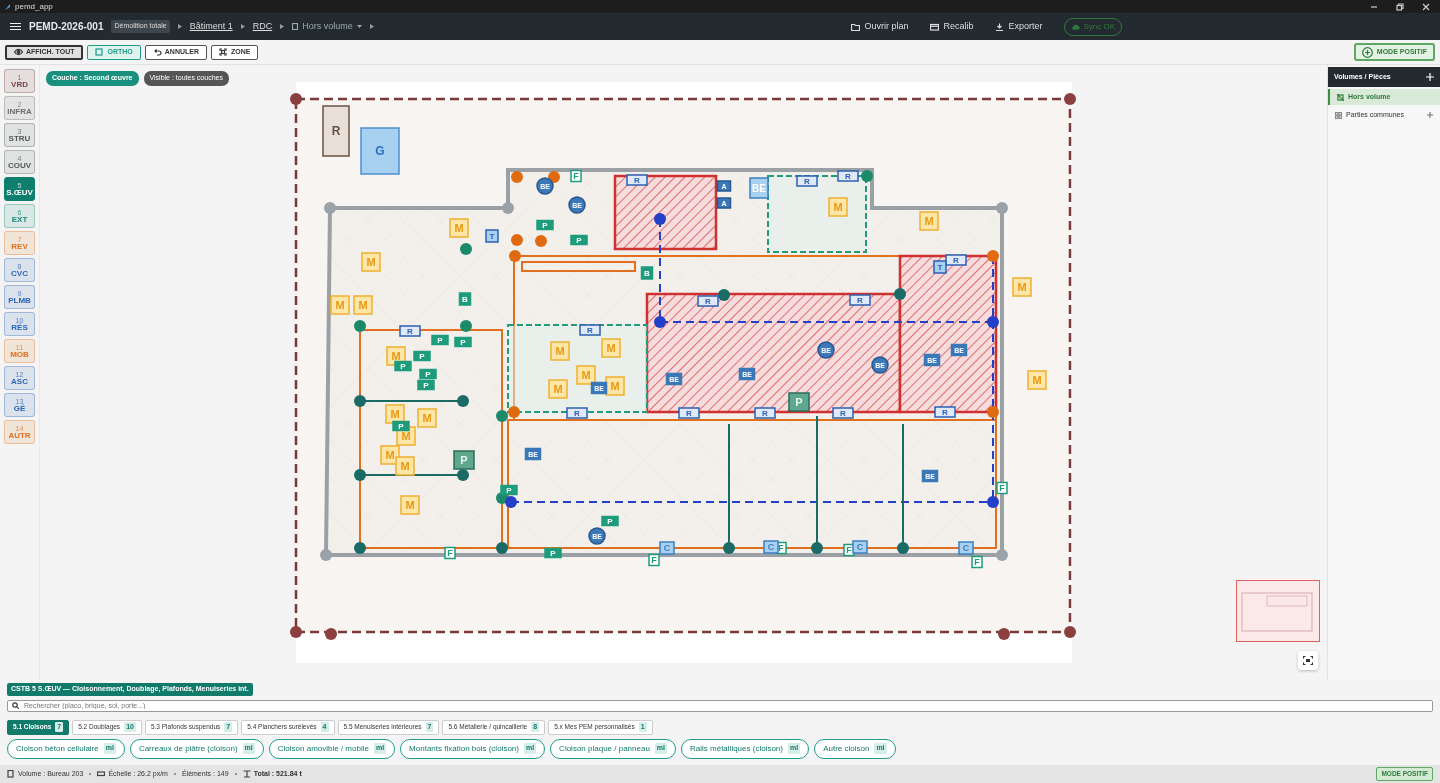 The height and width of the screenshot is (783, 1440). Describe the element at coordinates (242, 26) in the screenshot. I see `chevron-icon` at that location.